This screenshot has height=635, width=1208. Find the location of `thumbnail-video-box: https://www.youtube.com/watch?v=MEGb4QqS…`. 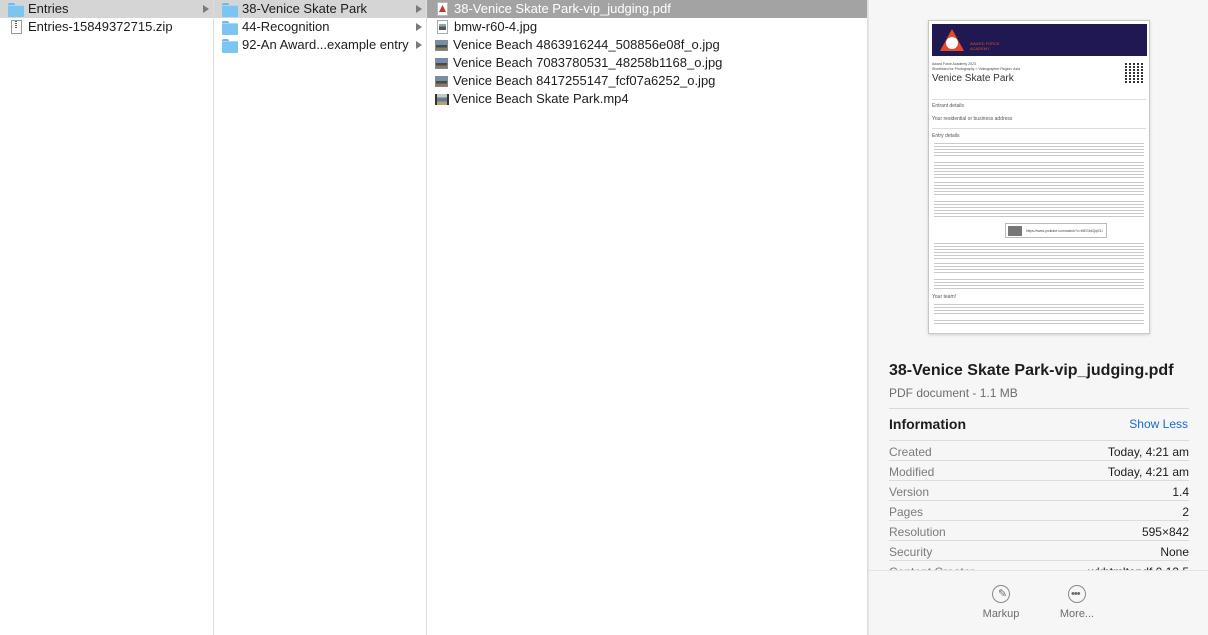

thumbnail-video-box: https://www.youtube.com/watch?v=MEGb4QqS… is located at coordinates (1056, 230).